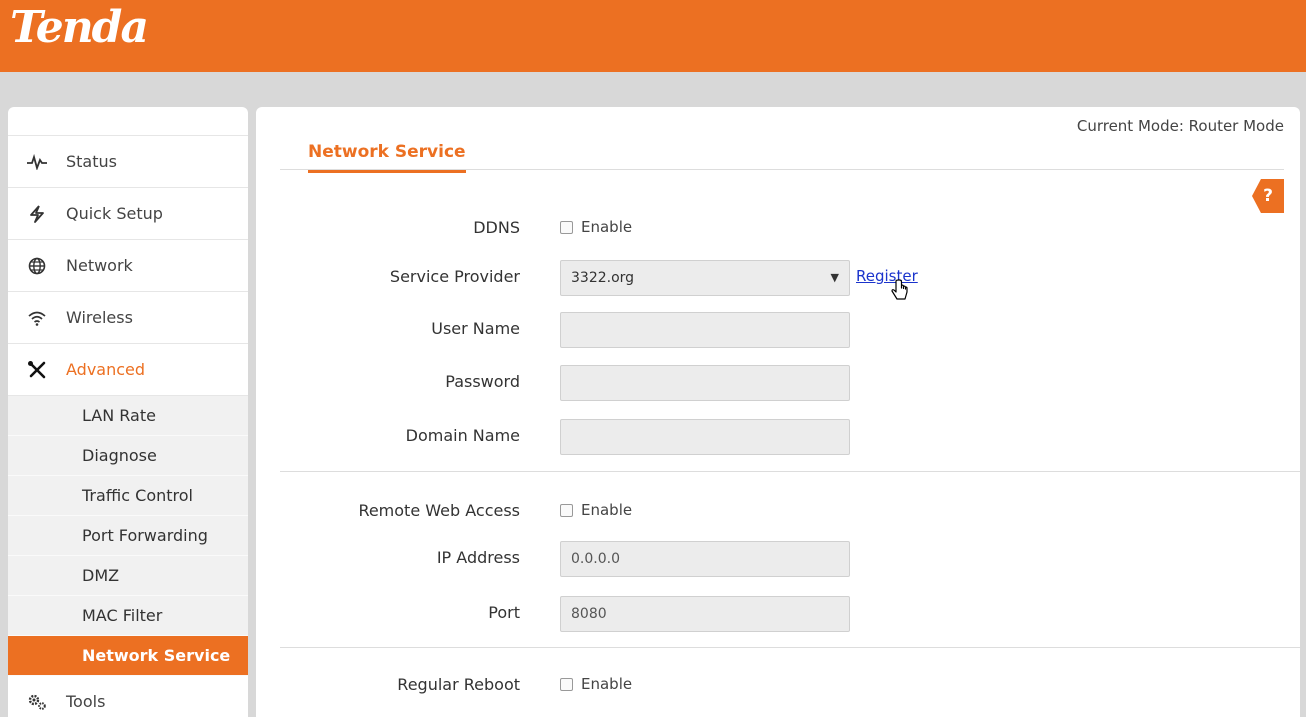  Describe the element at coordinates (705, 330) in the screenshot. I see `username-input` at that location.